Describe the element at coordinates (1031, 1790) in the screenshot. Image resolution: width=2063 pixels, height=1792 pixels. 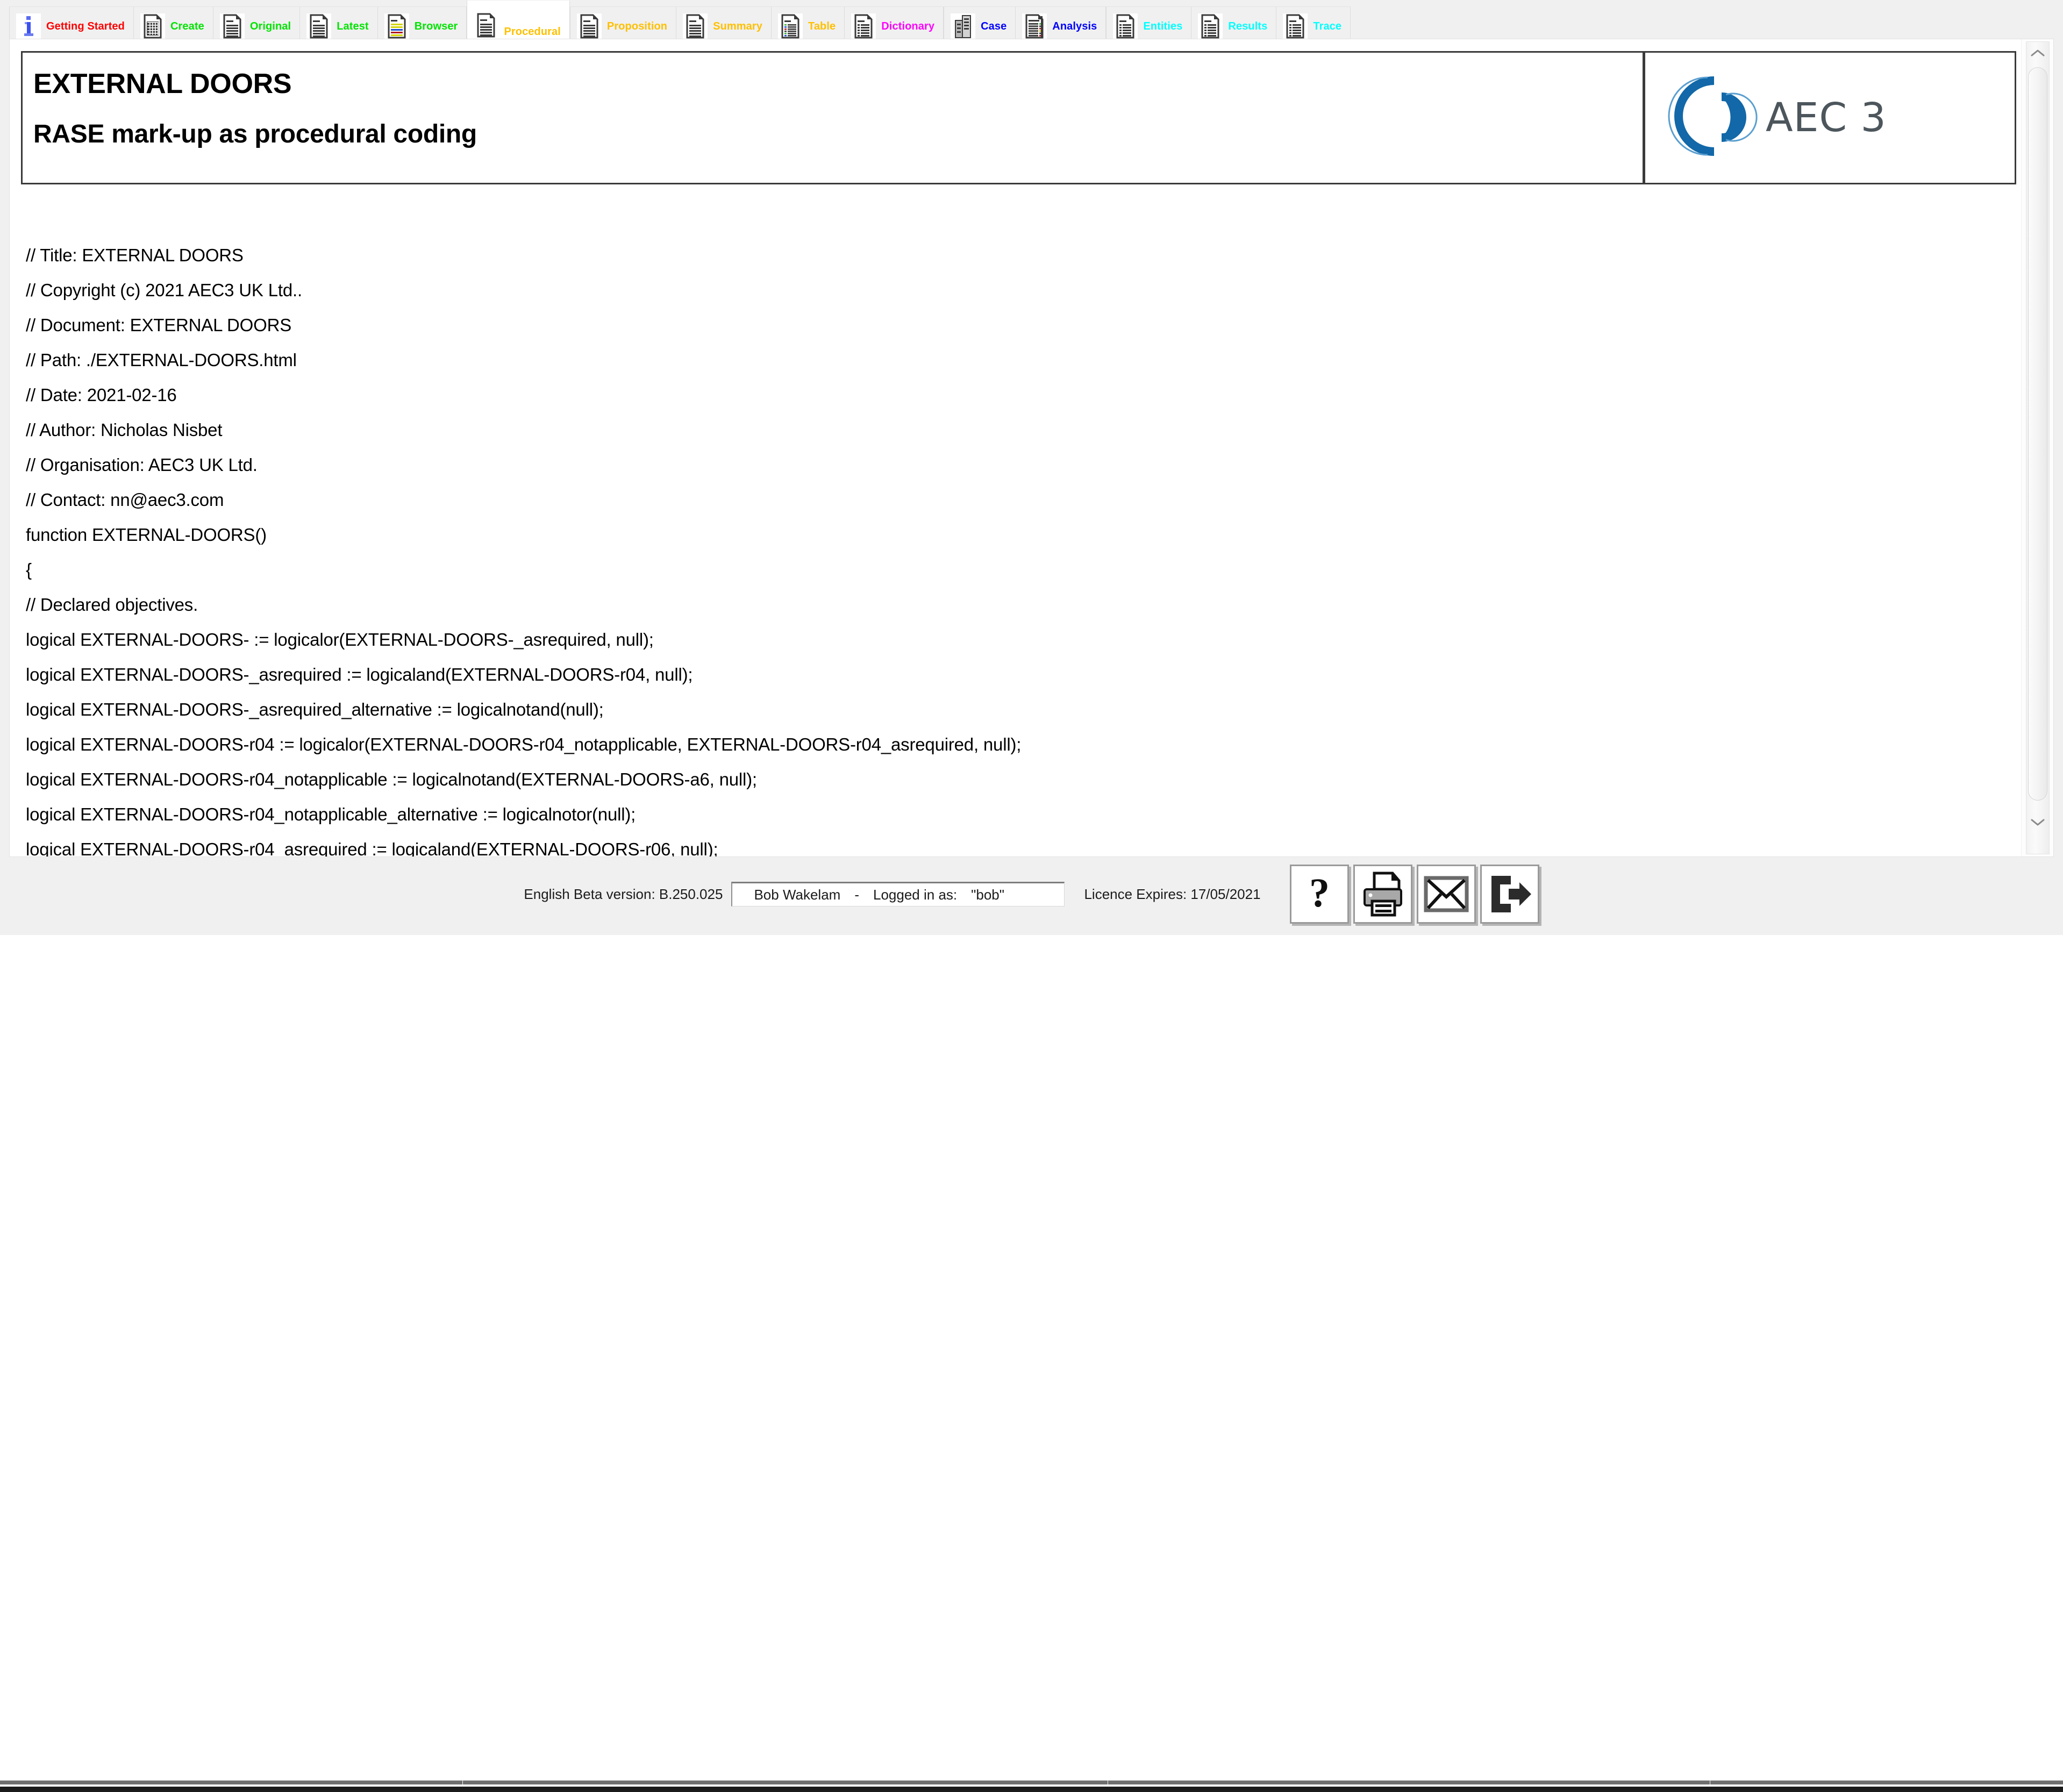
I see `footer-divider-lower` at that location.